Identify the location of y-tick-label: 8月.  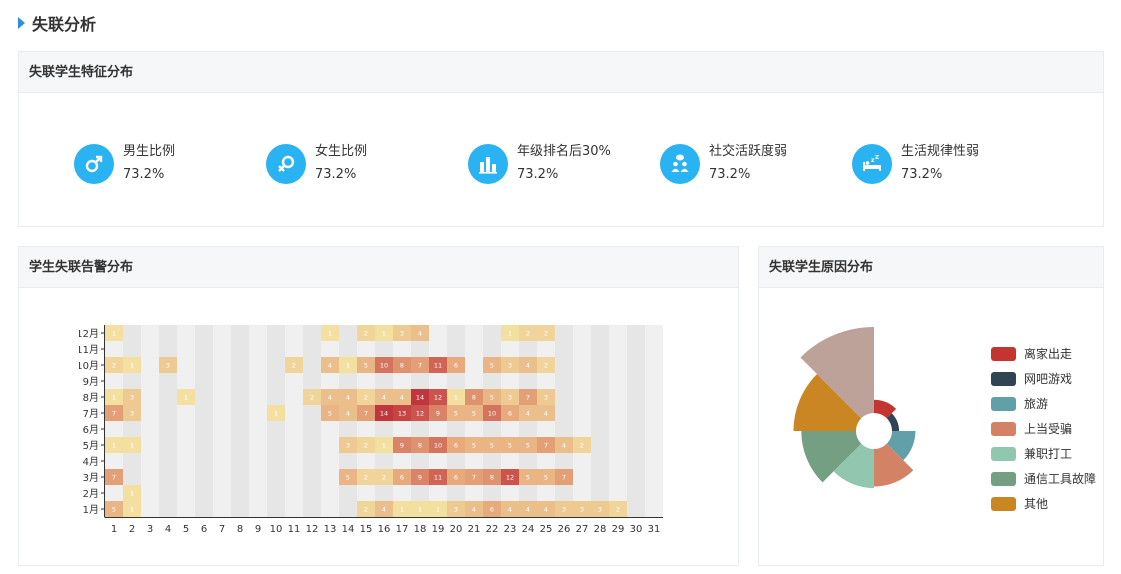
(91, 398).